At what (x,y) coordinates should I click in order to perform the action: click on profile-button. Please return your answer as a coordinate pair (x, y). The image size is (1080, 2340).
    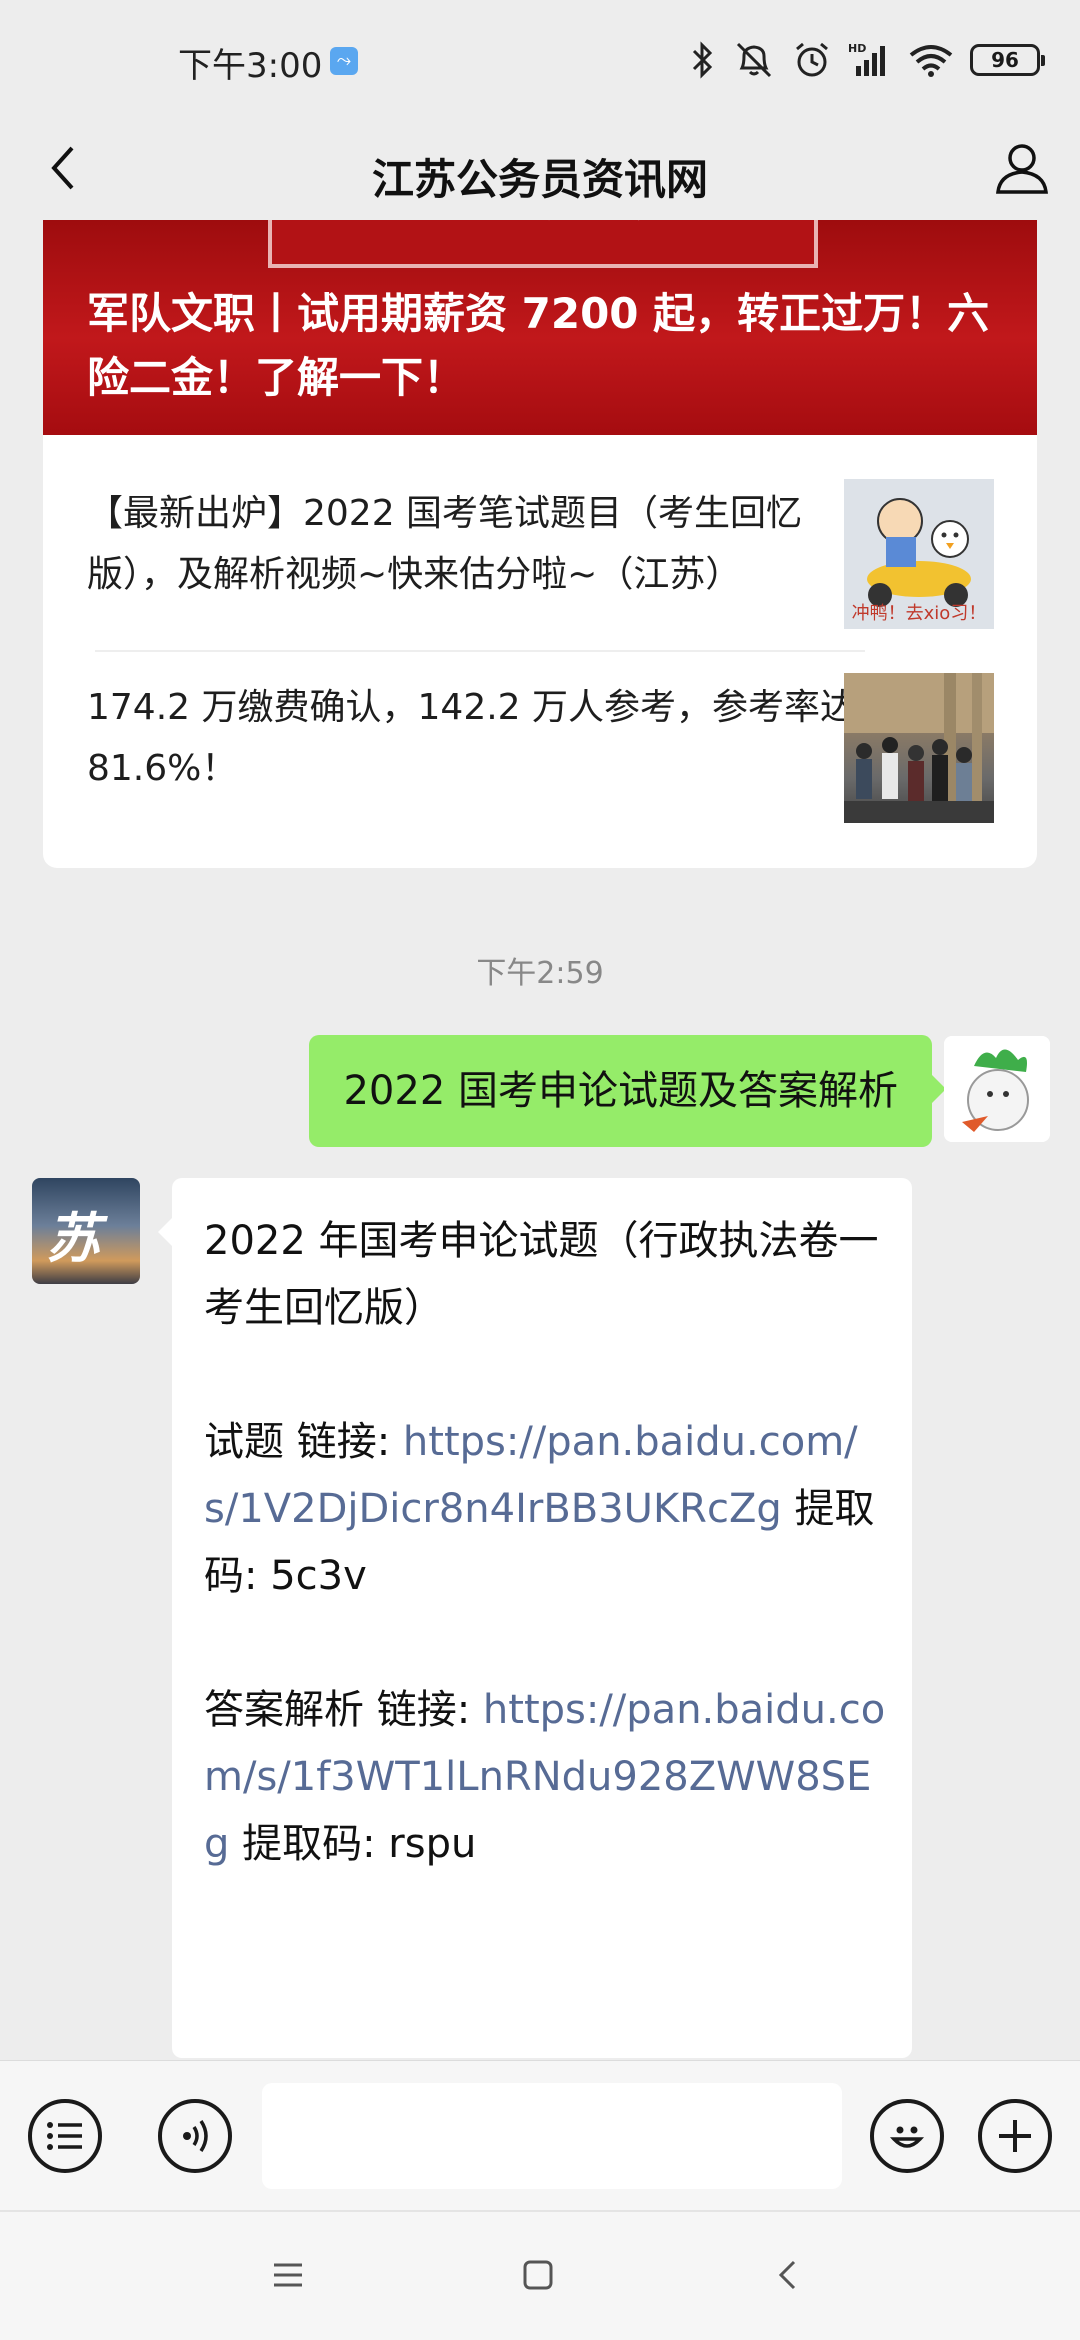
    Looking at the image, I should click on (1022, 168).